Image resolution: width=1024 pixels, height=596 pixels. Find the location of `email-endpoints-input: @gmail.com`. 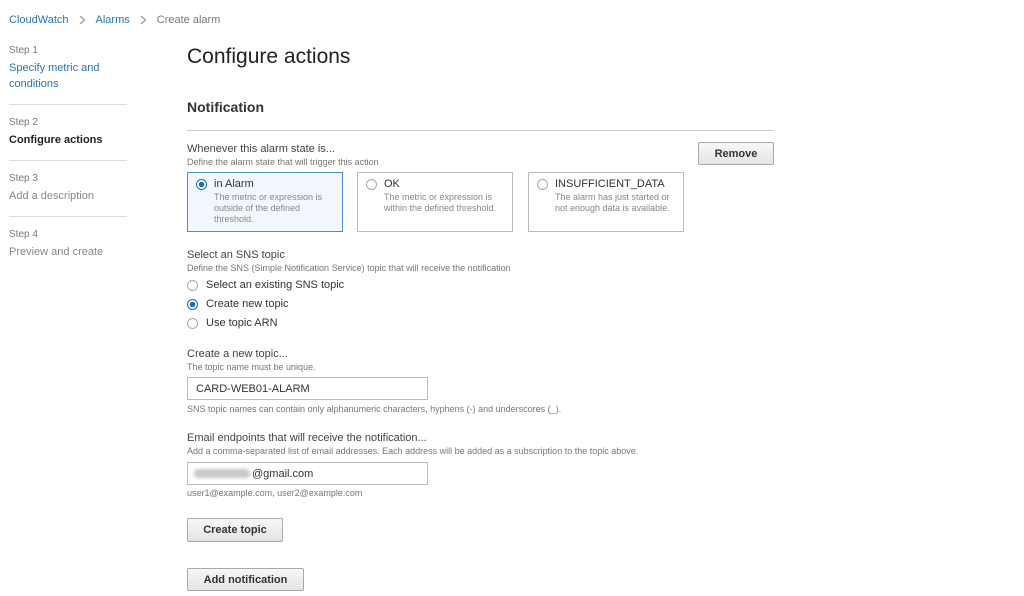

email-endpoints-input: @gmail.com is located at coordinates (307, 473).